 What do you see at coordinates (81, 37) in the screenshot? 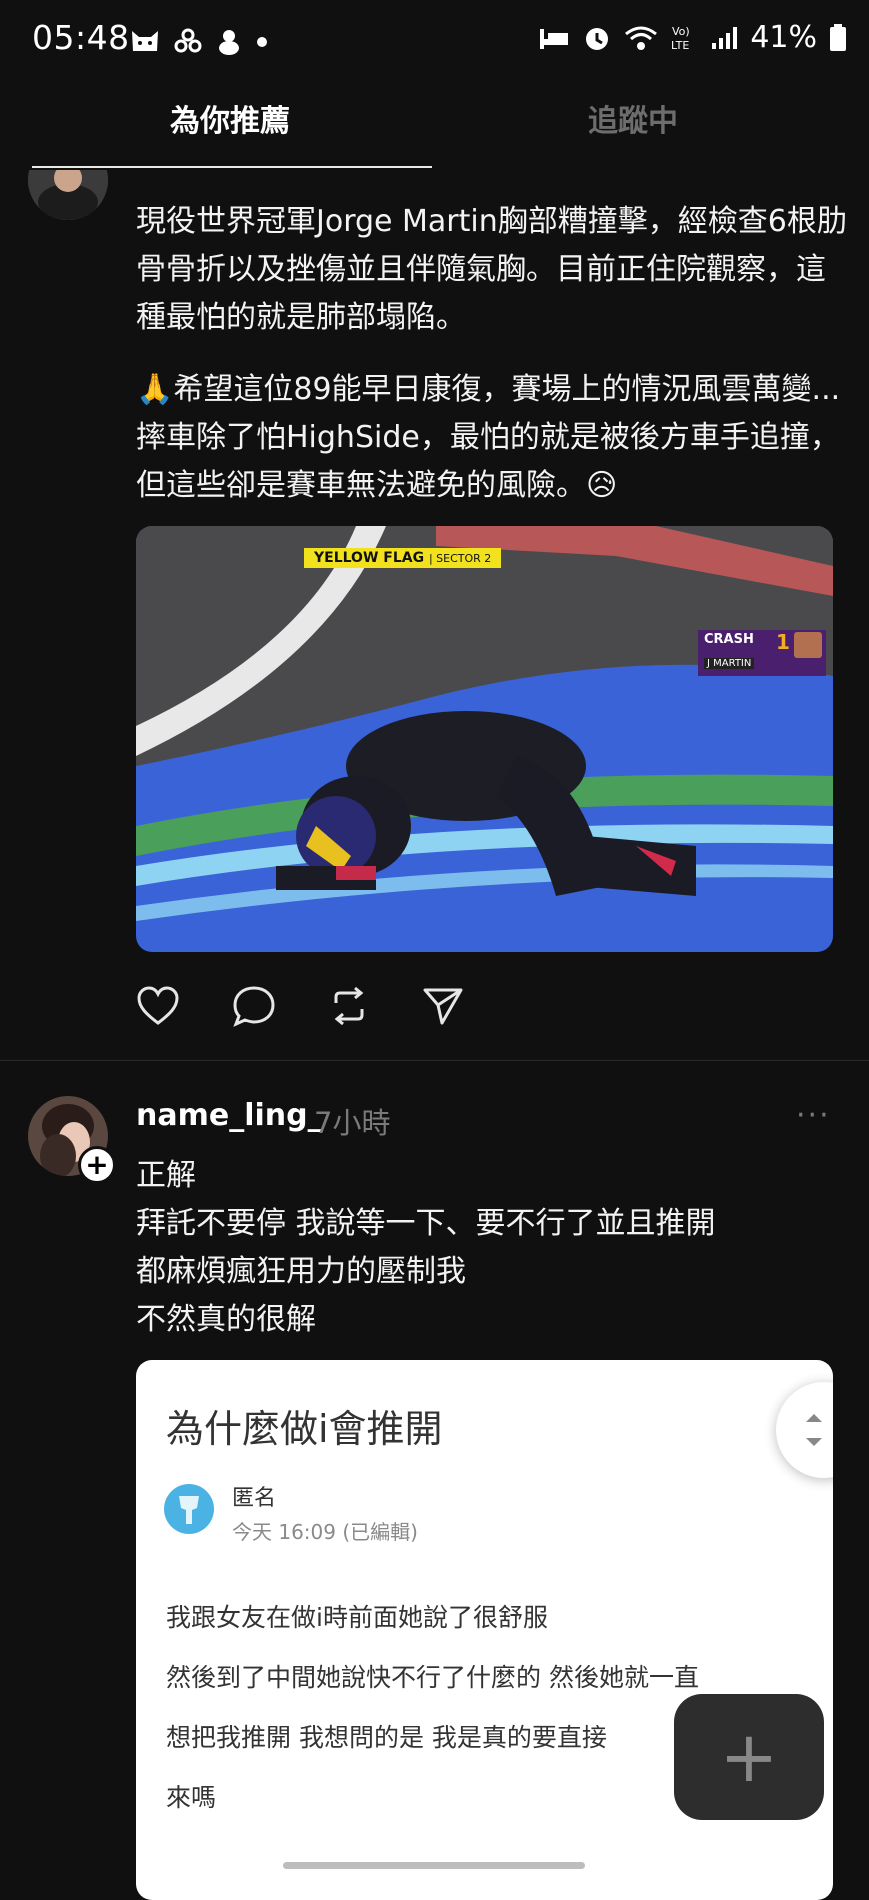
I see `status-time: 05:48` at bounding box center [81, 37].